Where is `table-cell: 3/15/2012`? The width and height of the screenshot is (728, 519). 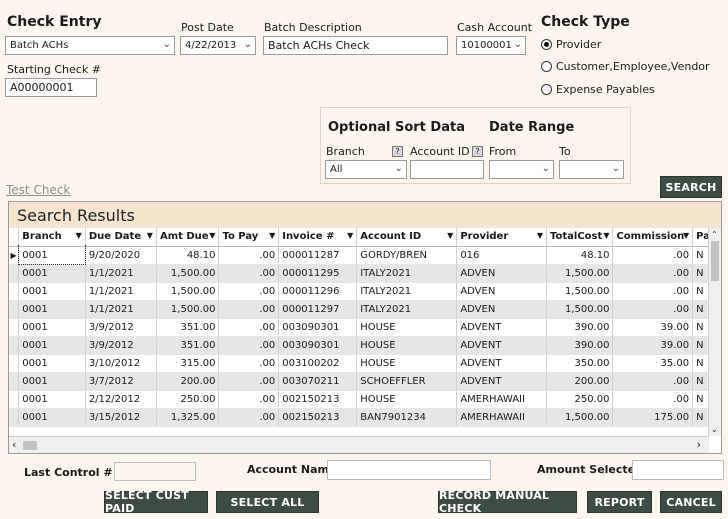 table-cell: 3/15/2012 is located at coordinates (121, 417).